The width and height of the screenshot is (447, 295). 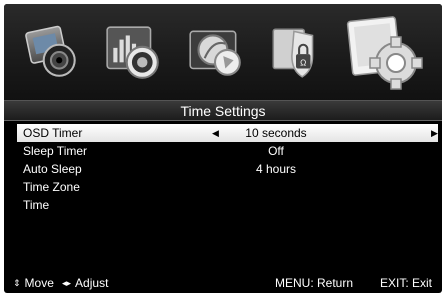 I want to click on setting-value: 4 hours, so click(x=276, y=169).